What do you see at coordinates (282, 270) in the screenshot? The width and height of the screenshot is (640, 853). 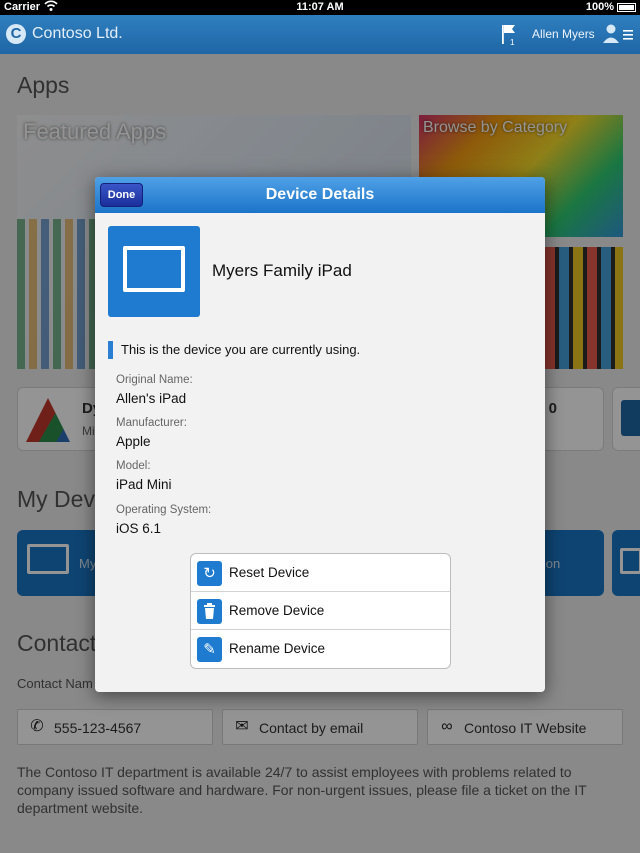 I see `device-name: Myers Family iPad` at bounding box center [282, 270].